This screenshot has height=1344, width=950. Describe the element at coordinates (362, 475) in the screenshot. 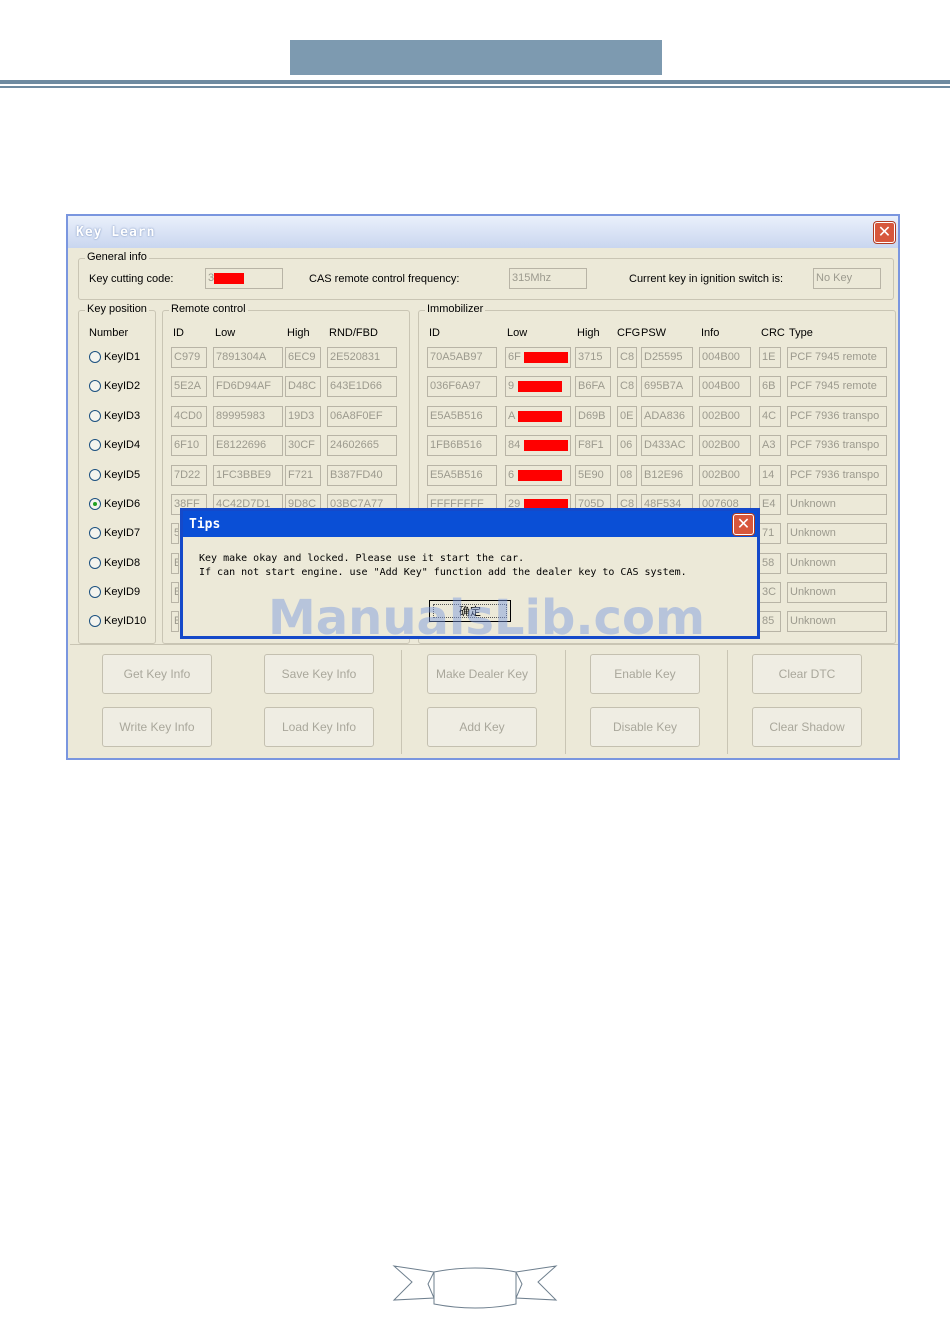

I see `remote-control-cell: B387FD40` at that location.